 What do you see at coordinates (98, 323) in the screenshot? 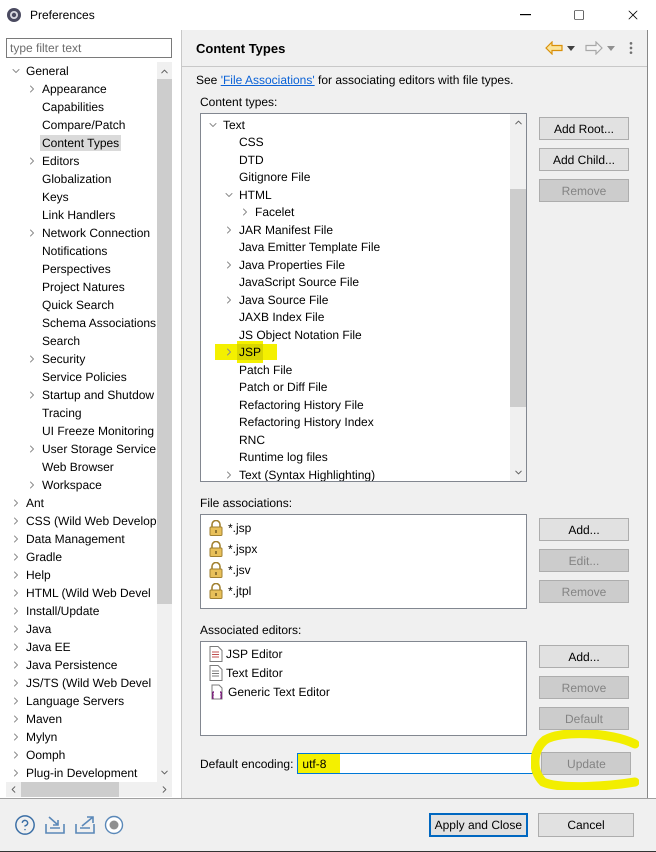
I see `tree-item: Schema Associations` at bounding box center [98, 323].